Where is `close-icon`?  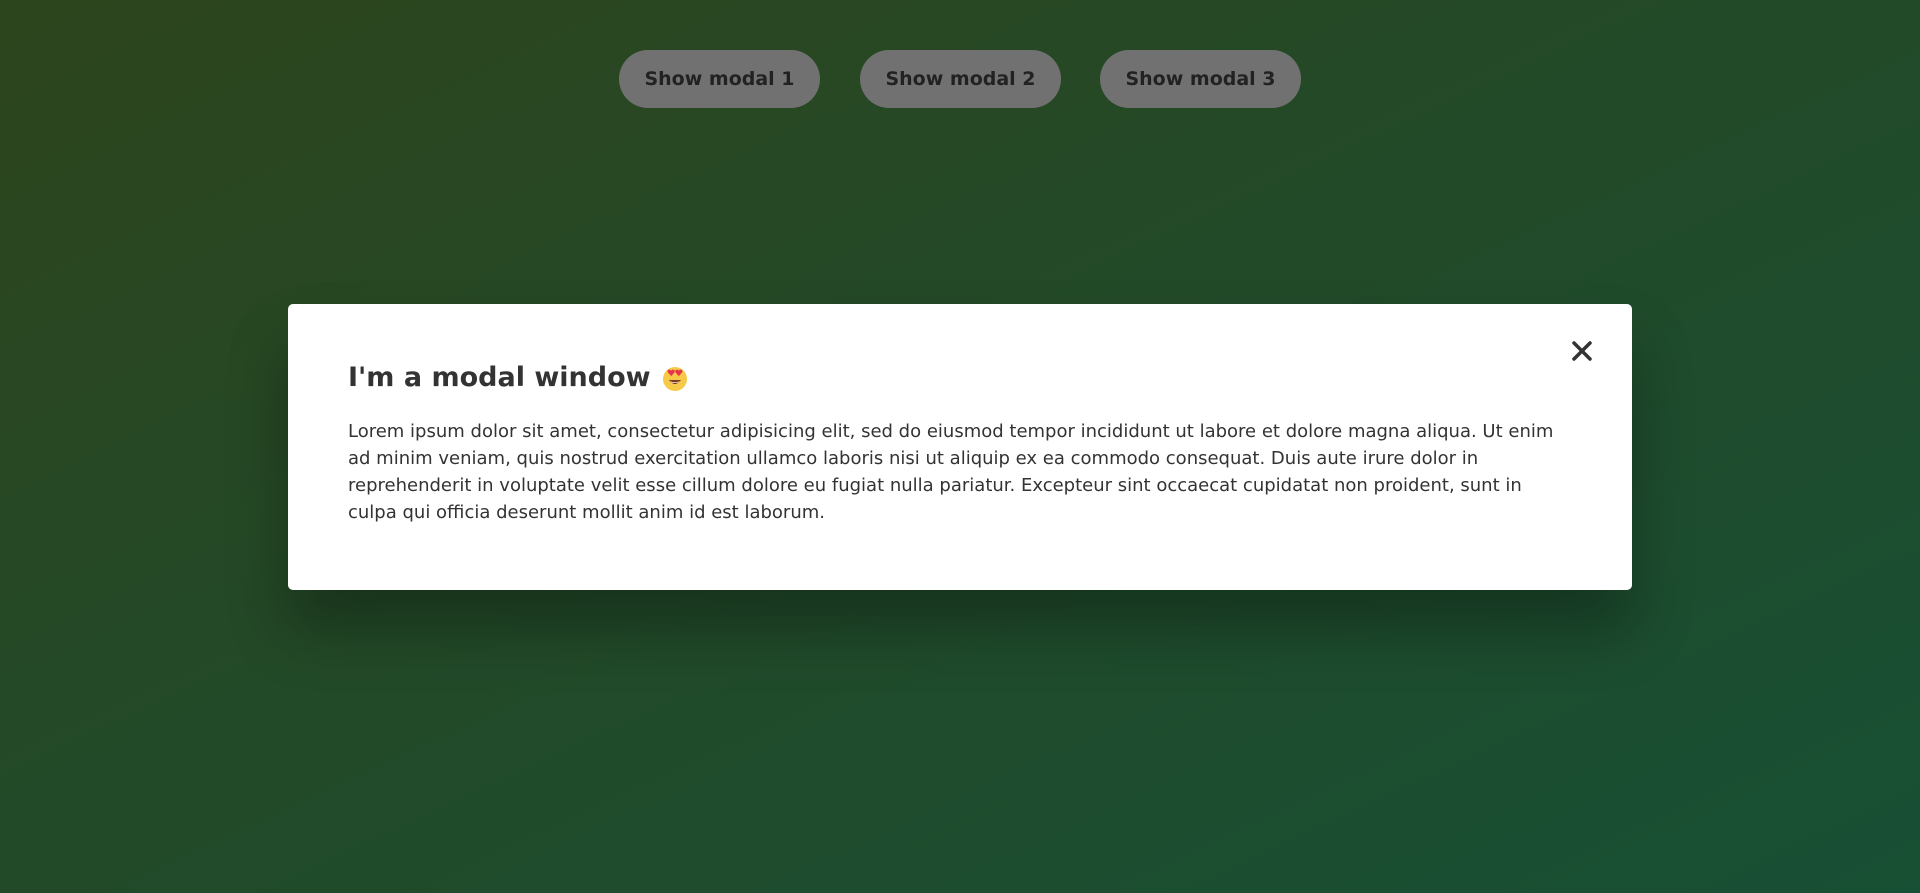
close-icon is located at coordinates (1582, 352).